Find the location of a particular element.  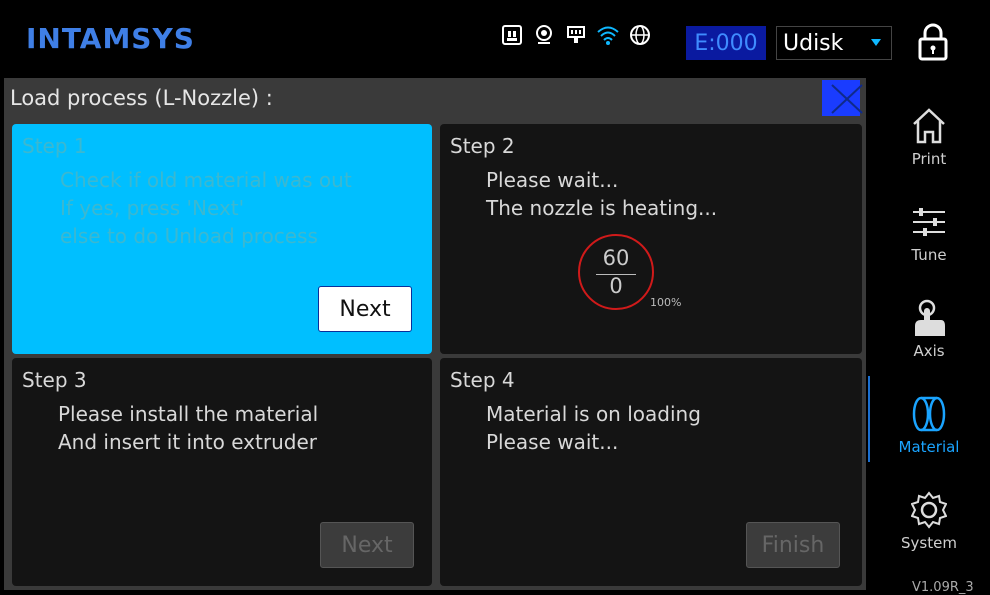

close-button is located at coordinates (842, 98).